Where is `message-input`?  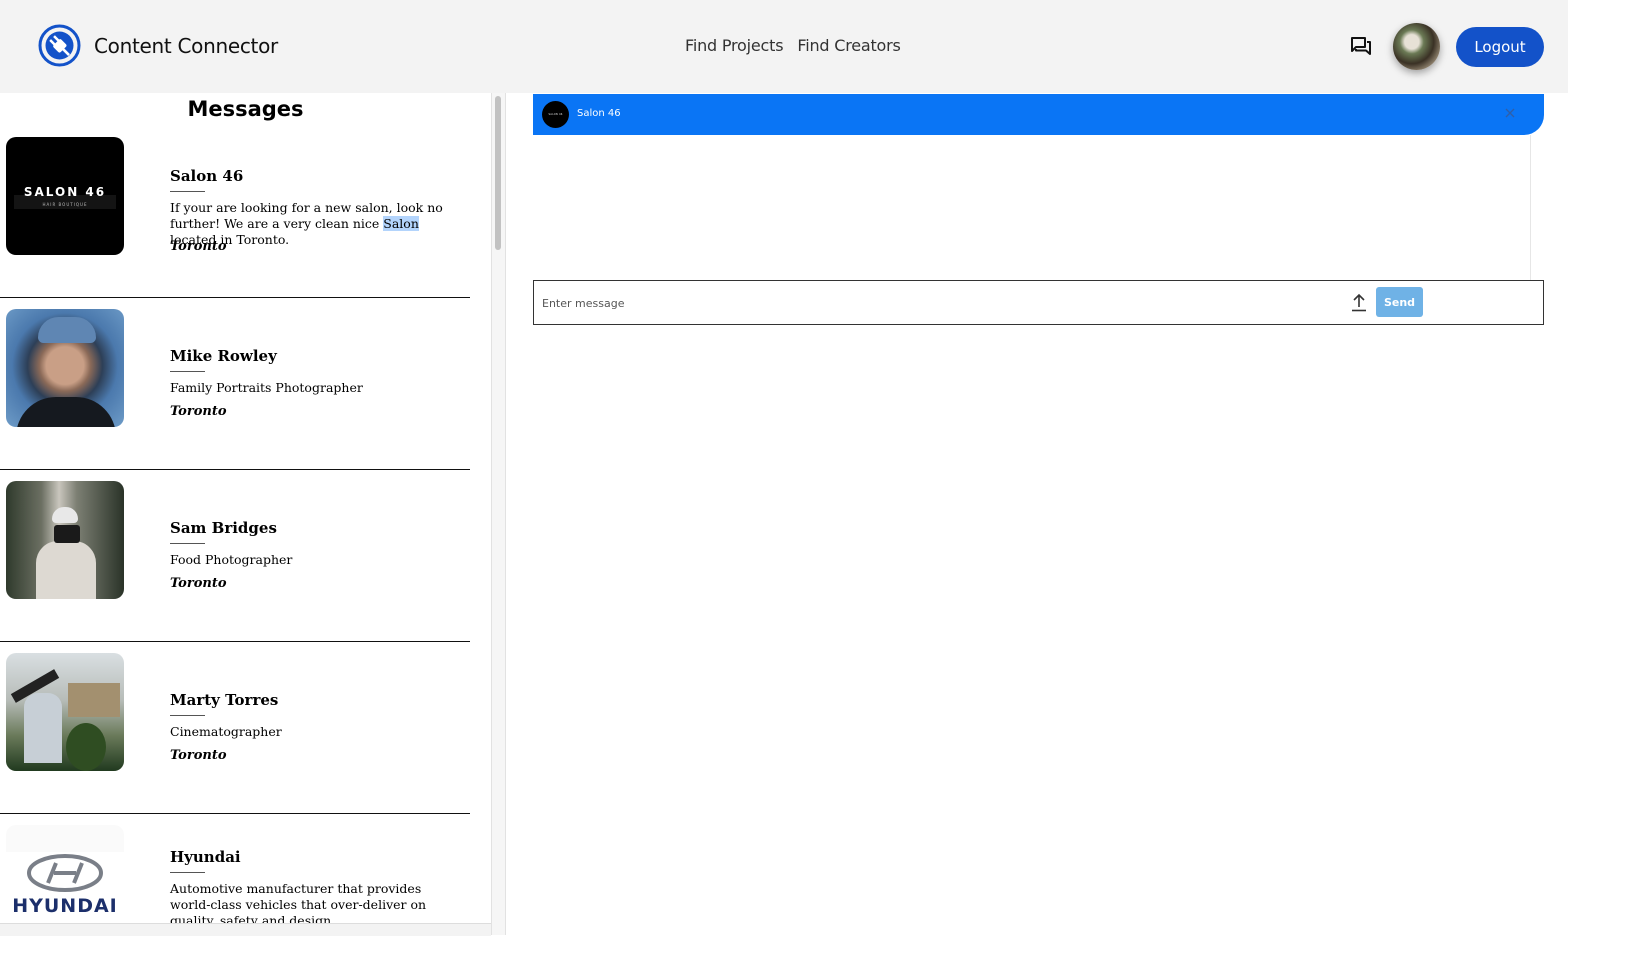 message-input is located at coordinates (932, 303).